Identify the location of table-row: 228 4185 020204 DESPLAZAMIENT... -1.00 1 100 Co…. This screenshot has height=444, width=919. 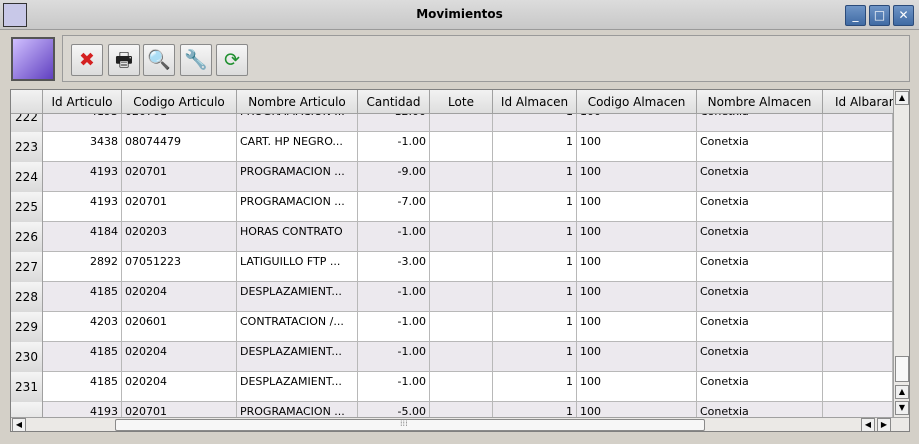
(452, 297).